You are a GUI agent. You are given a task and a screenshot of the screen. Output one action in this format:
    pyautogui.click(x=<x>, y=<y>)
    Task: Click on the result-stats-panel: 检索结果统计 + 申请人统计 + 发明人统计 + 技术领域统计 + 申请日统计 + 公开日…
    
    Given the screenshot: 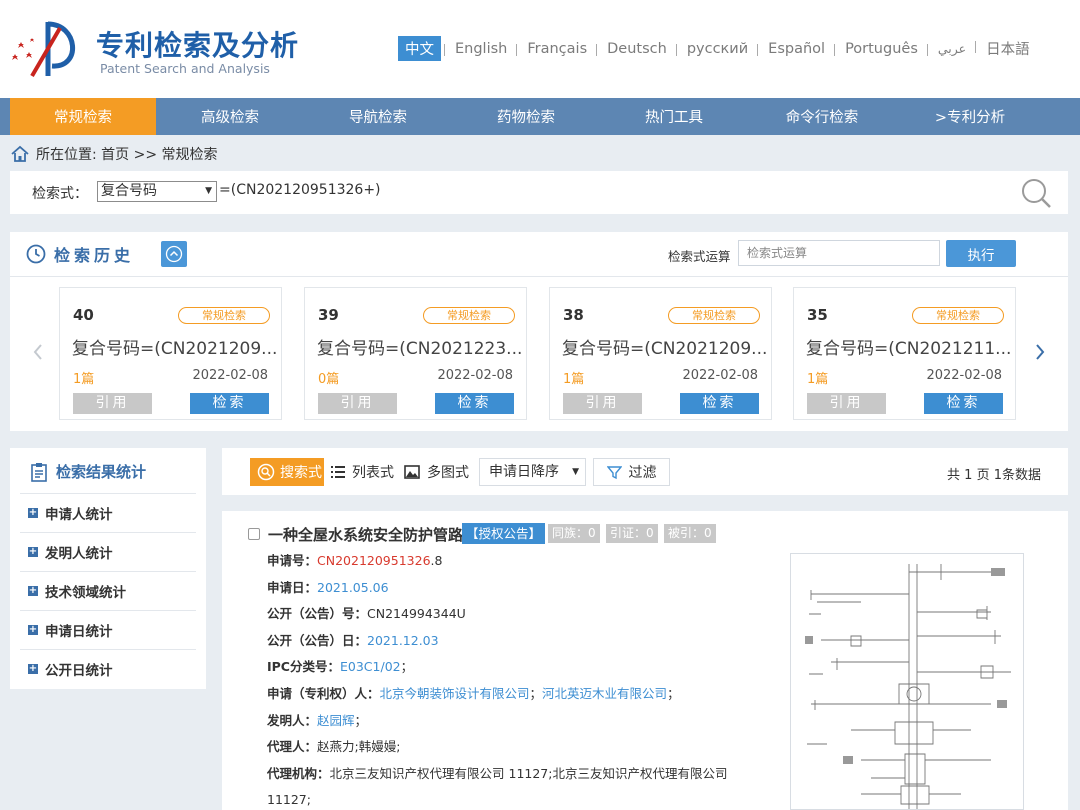 What is the action you would take?
    pyautogui.click(x=108, y=568)
    